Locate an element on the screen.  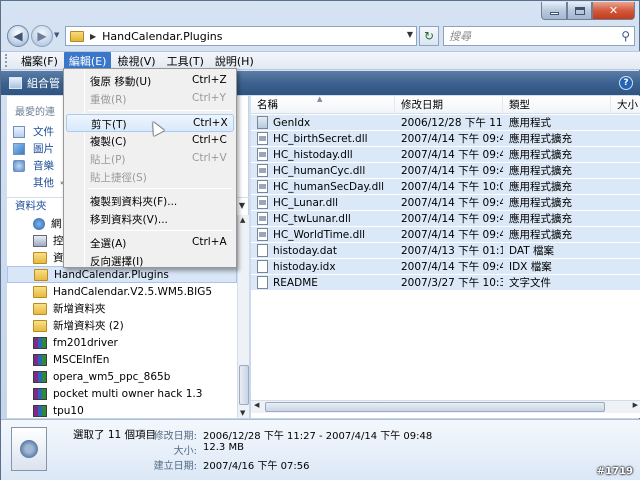
menu-item-shortcut: Ctrl+Y is located at coordinates (209, 98).